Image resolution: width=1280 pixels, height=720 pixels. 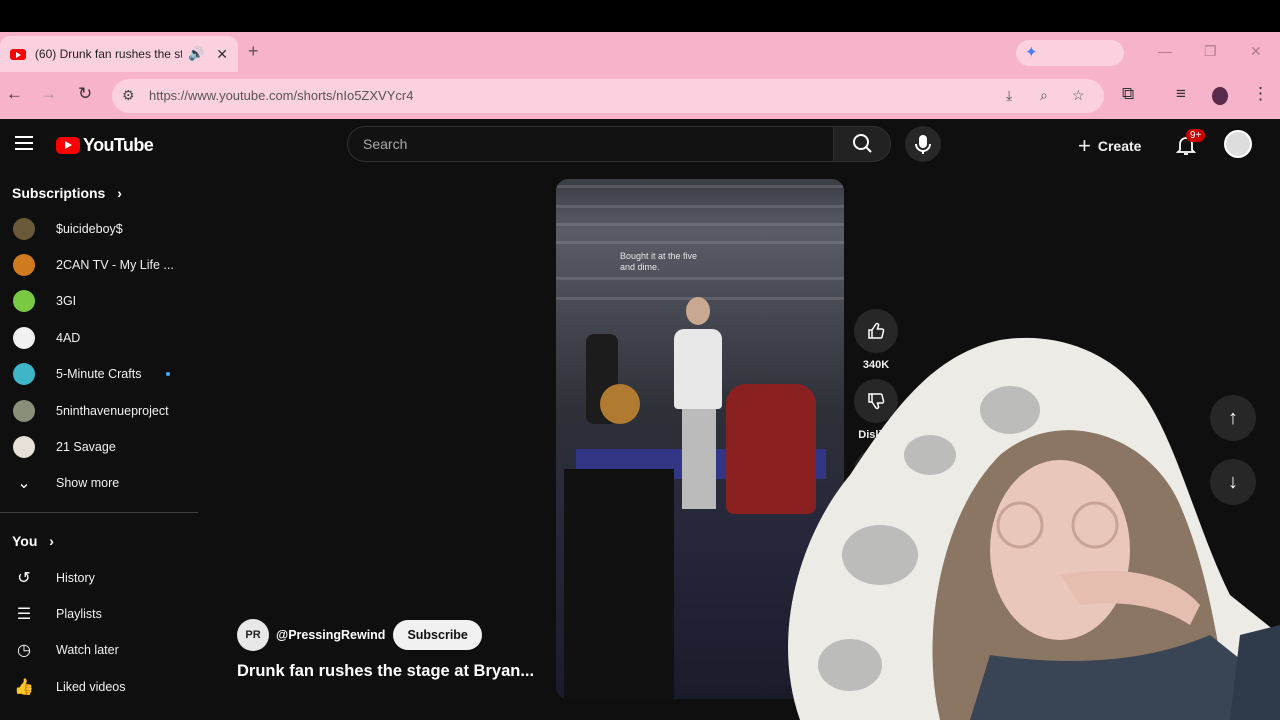 What do you see at coordinates (25, 541) in the screenshot?
I see `you-label: You` at bounding box center [25, 541].